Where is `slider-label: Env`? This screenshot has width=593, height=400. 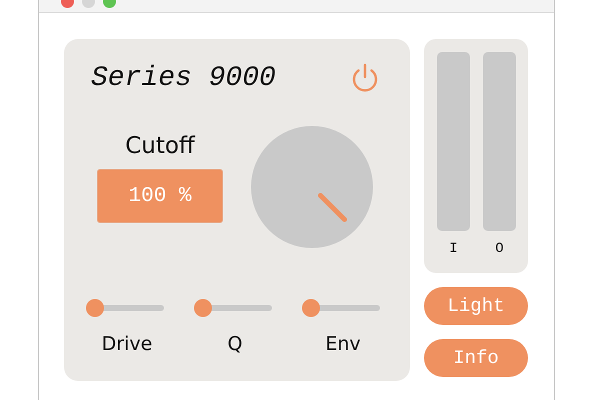
slider-label: Env is located at coordinates (343, 344).